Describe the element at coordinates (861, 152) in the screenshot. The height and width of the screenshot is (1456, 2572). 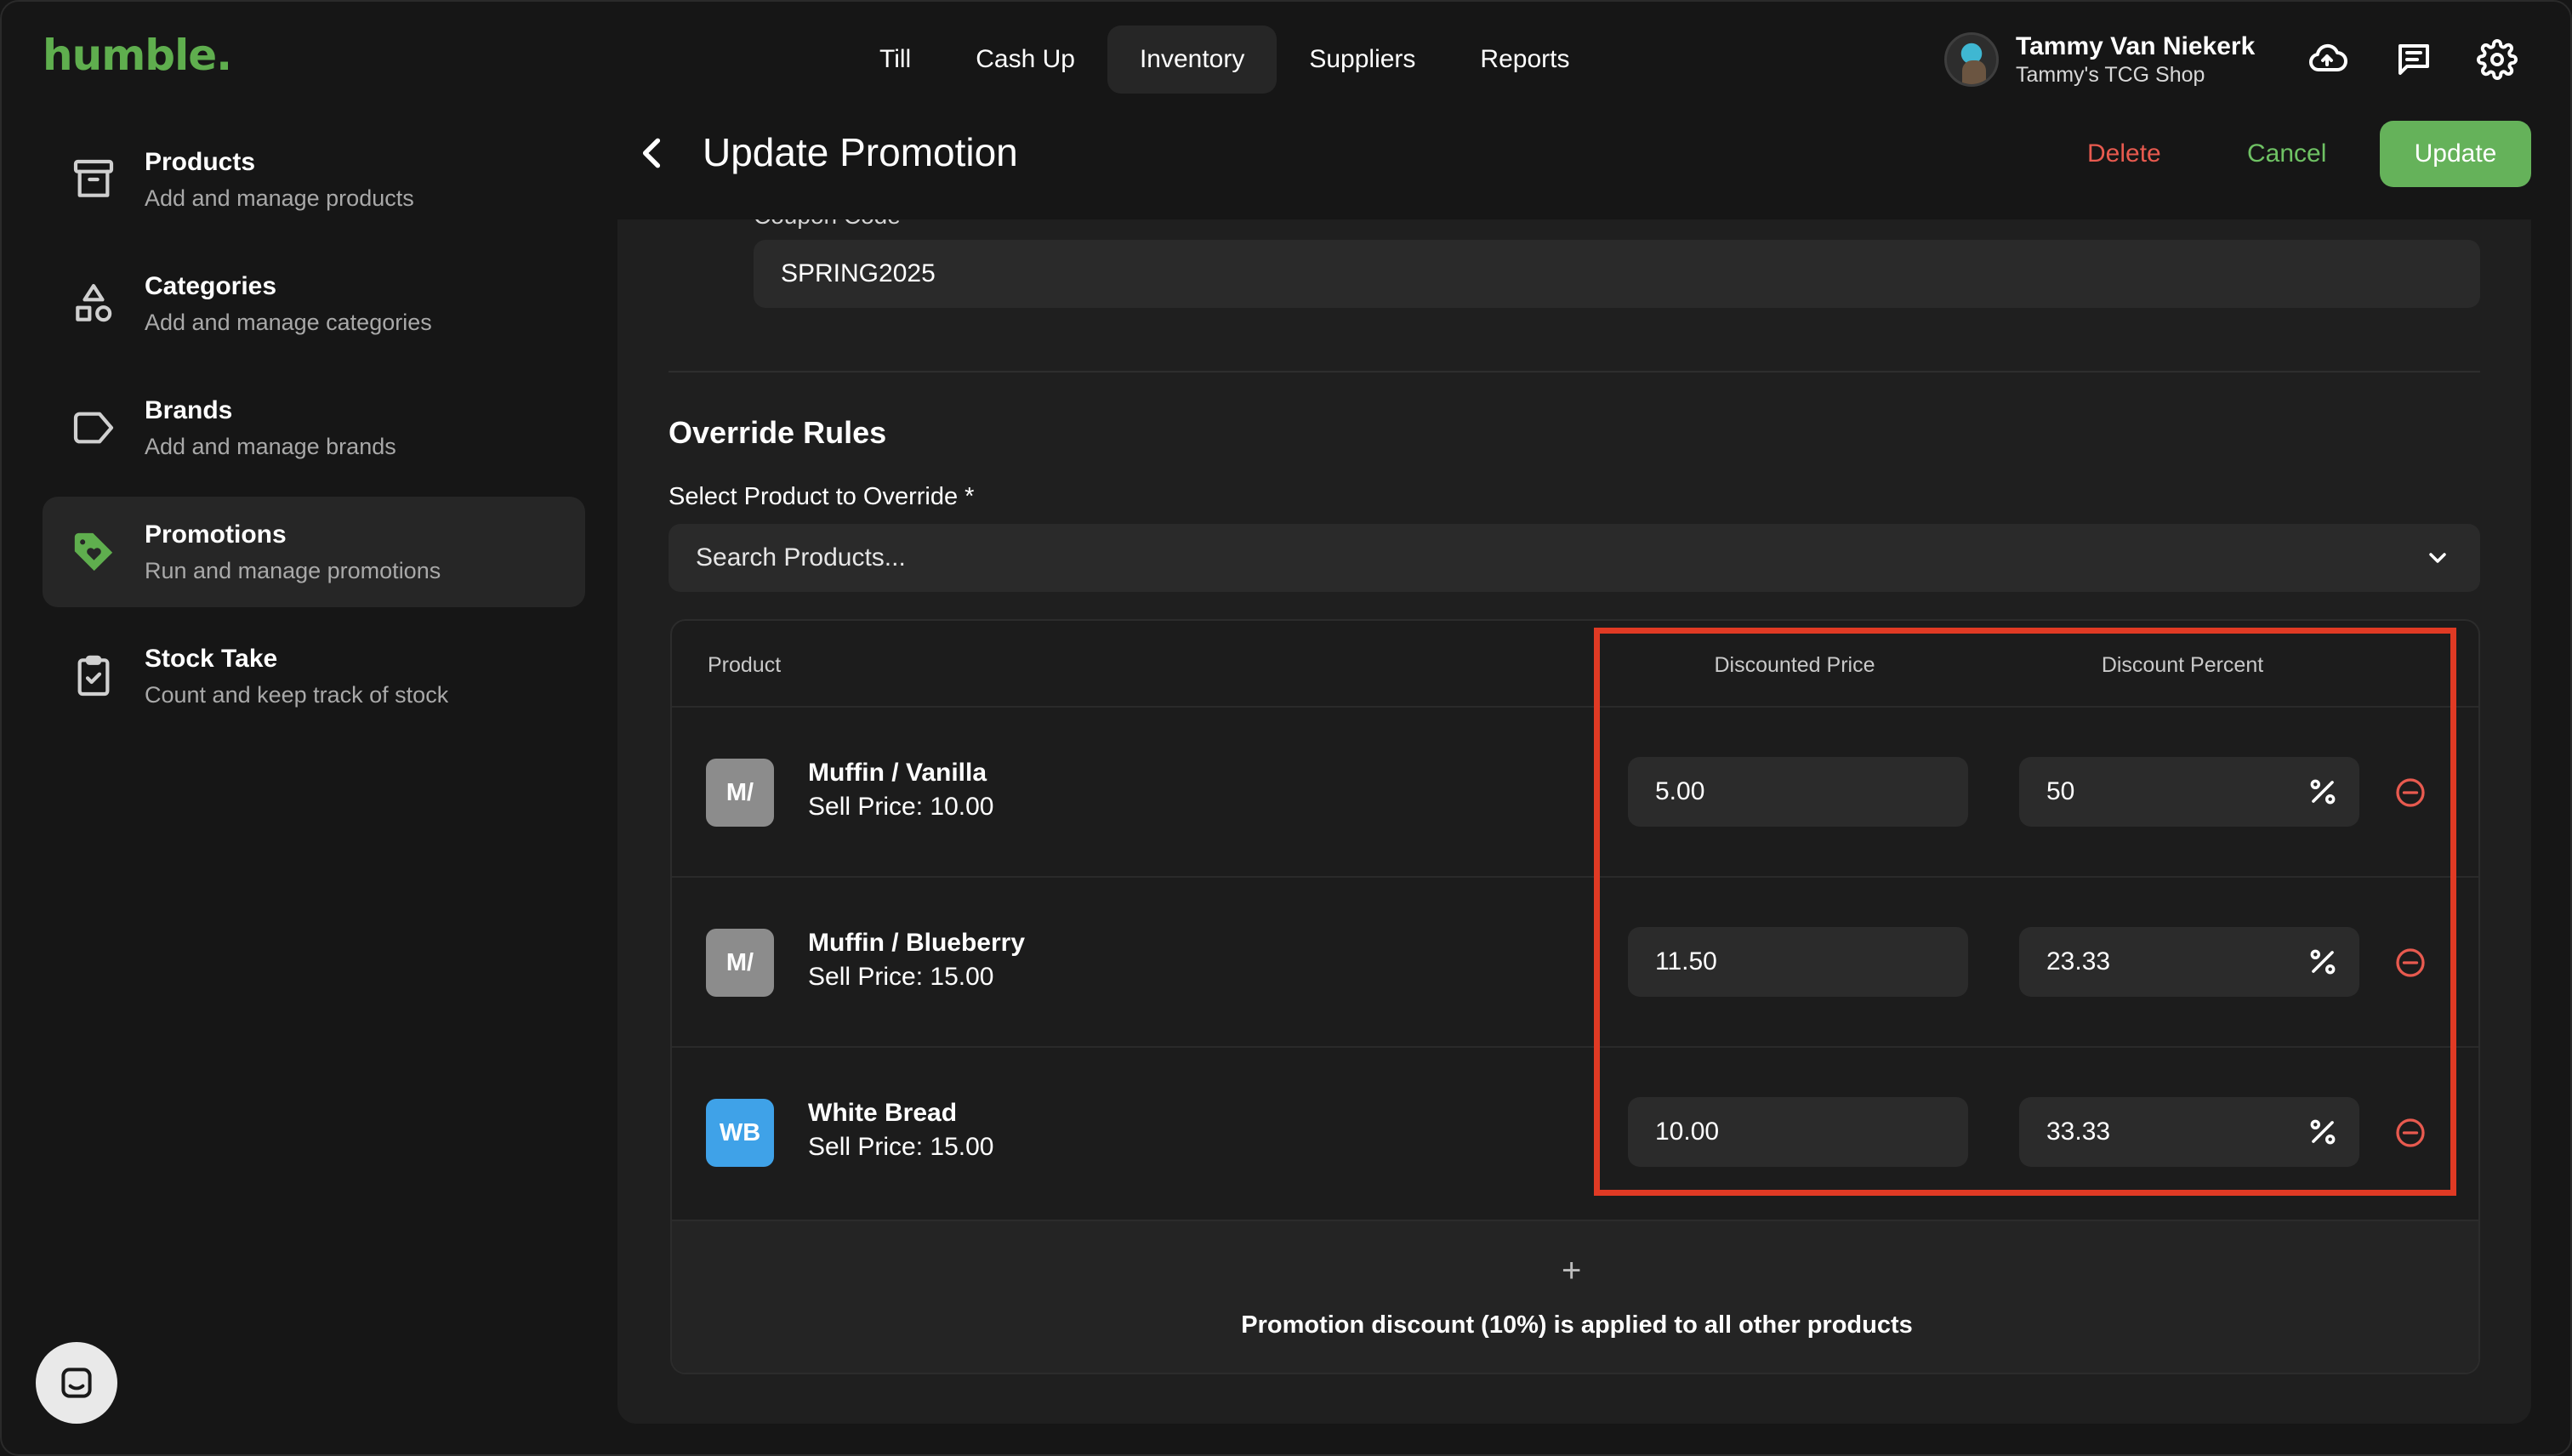
I see `page-title: Update Promotion` at that location.